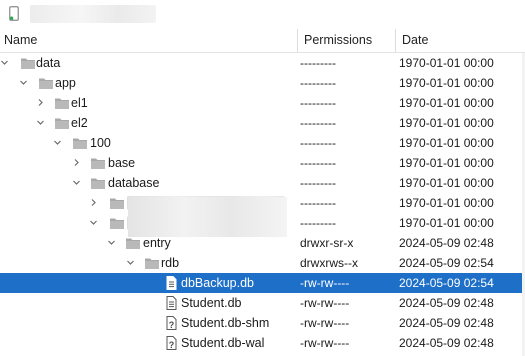  What do you see at coordinates (170, 263) in the screenshot?
I see `file-name: rdb` at bounding box center [170, 263].